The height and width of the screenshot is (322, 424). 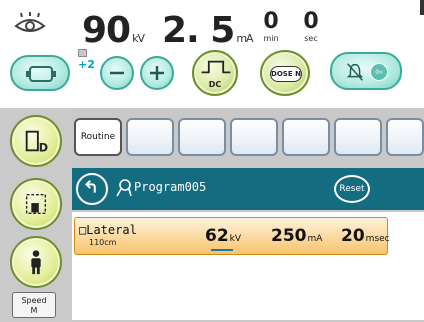 I want to click on reset-button: Reset, so click(x=352, y=189).